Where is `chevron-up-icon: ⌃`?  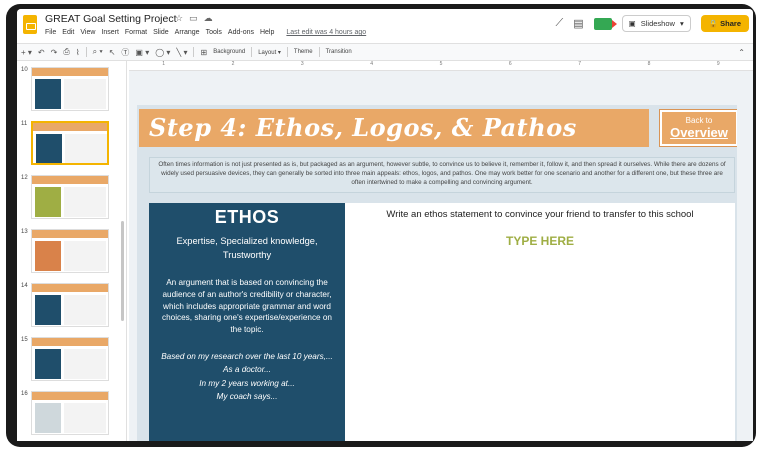
chevron-up-icon: ⌃ is located at coordinates (741, 52).